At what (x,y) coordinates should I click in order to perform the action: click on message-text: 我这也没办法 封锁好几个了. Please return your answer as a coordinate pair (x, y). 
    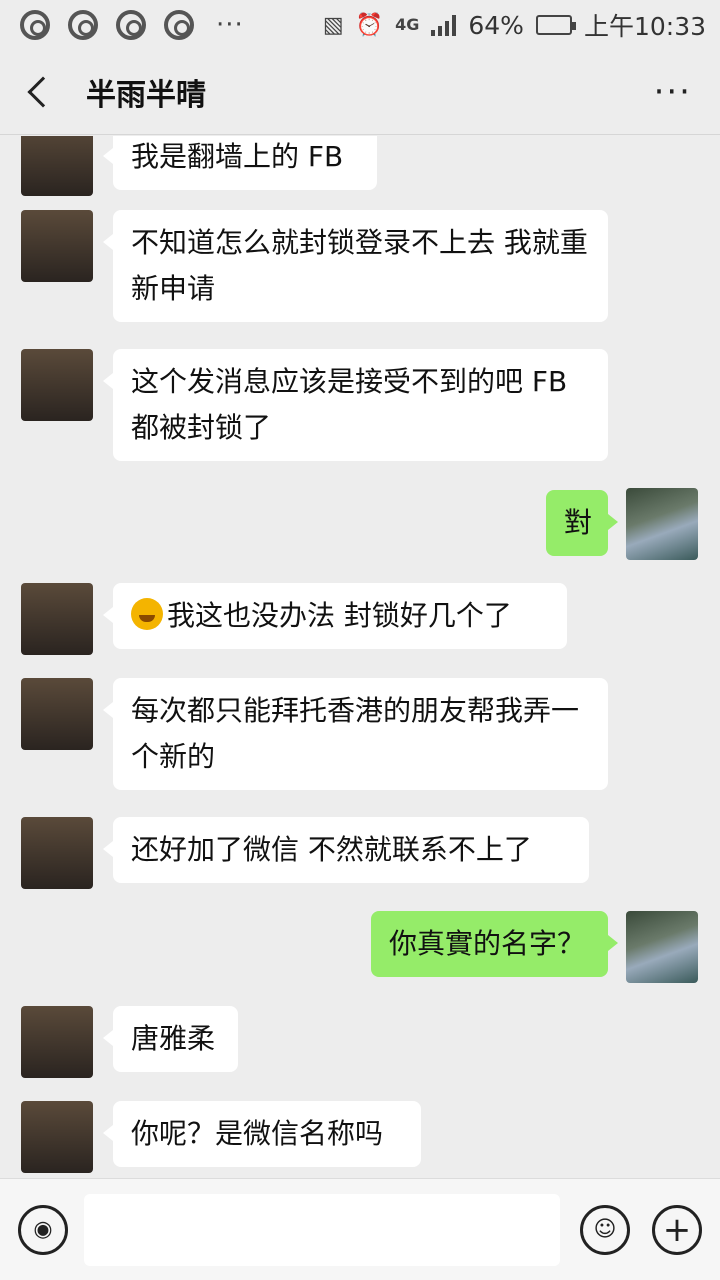
    Looking at the image, I should click on (339, 615).